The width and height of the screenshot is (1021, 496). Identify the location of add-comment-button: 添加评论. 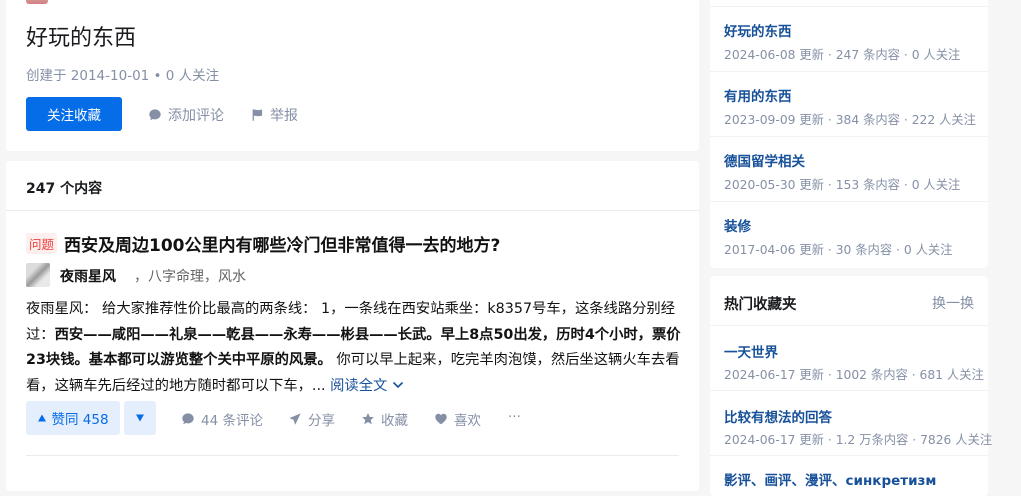
(186, 115).